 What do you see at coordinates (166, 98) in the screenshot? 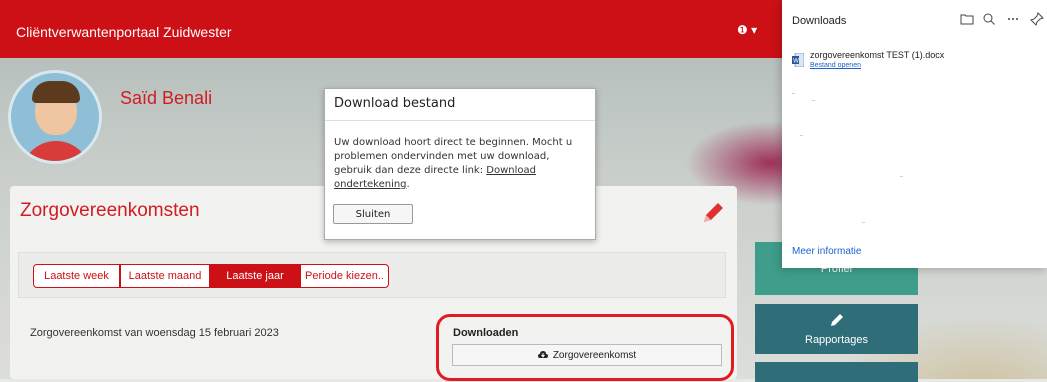
I see `client-name: Saïd Benali` at bounding box center [166, 98].